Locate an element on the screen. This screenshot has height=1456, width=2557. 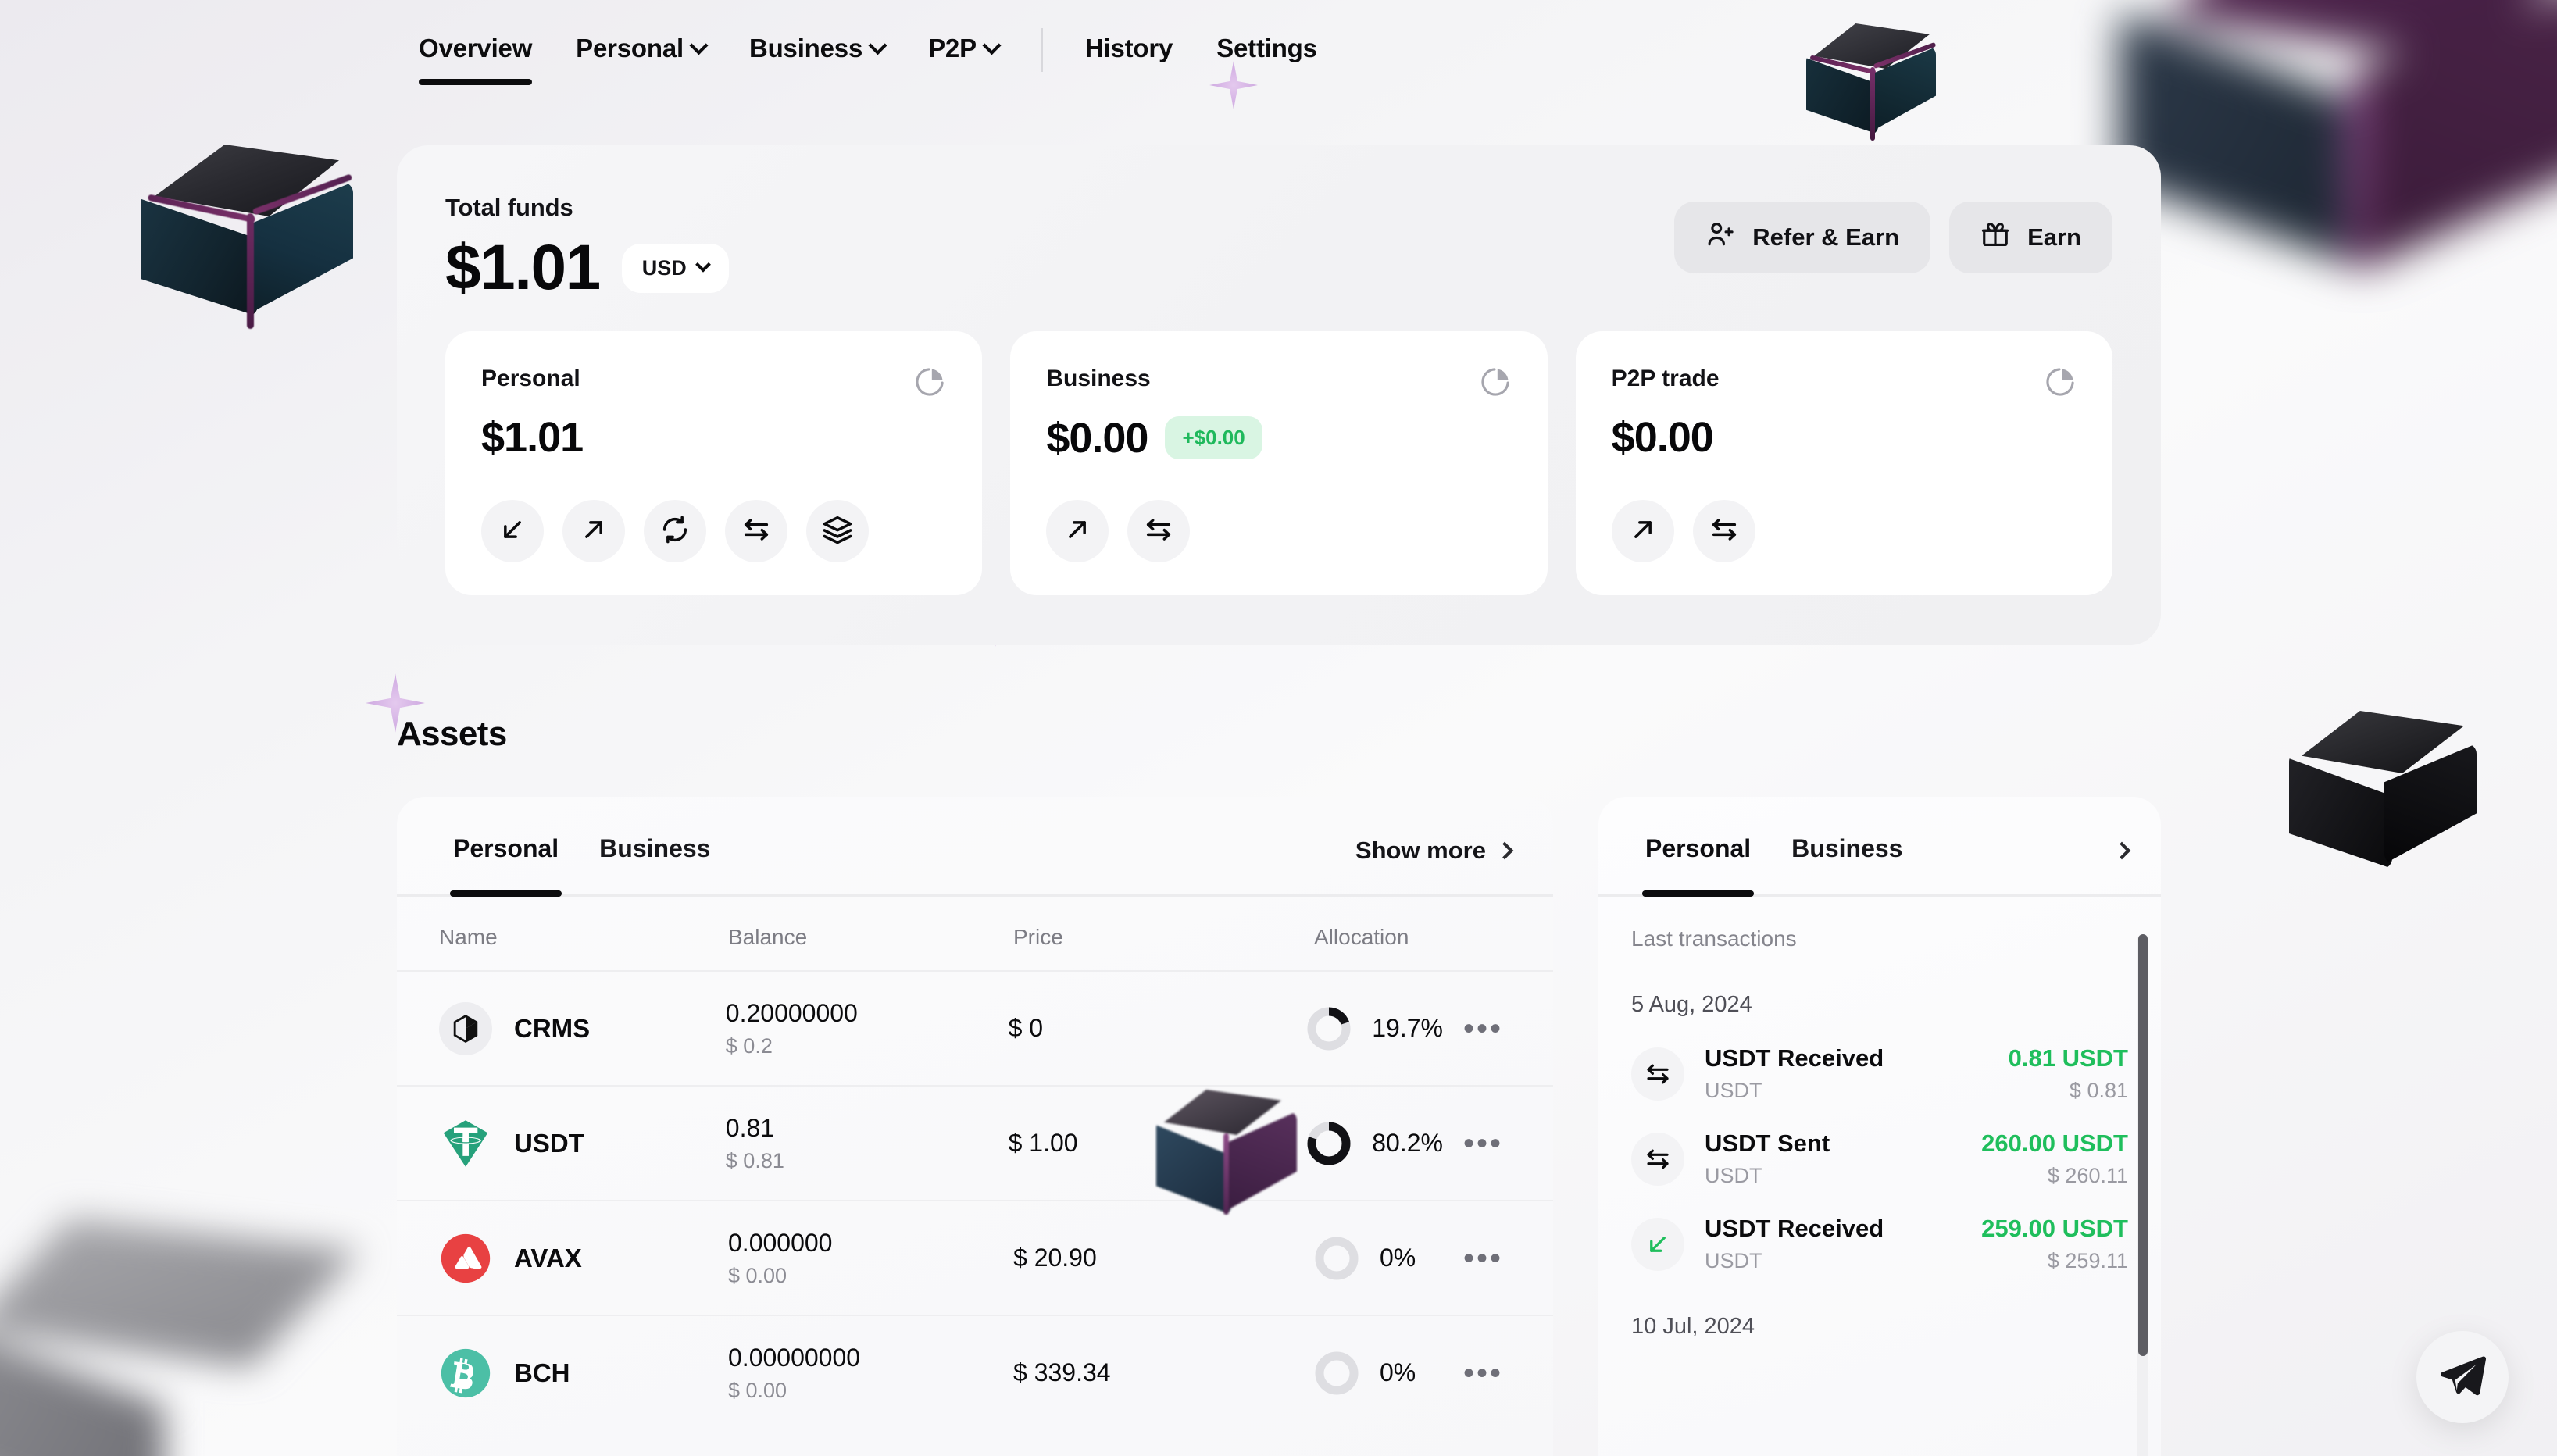
exchange-icon is located at coordinates (675, 531).